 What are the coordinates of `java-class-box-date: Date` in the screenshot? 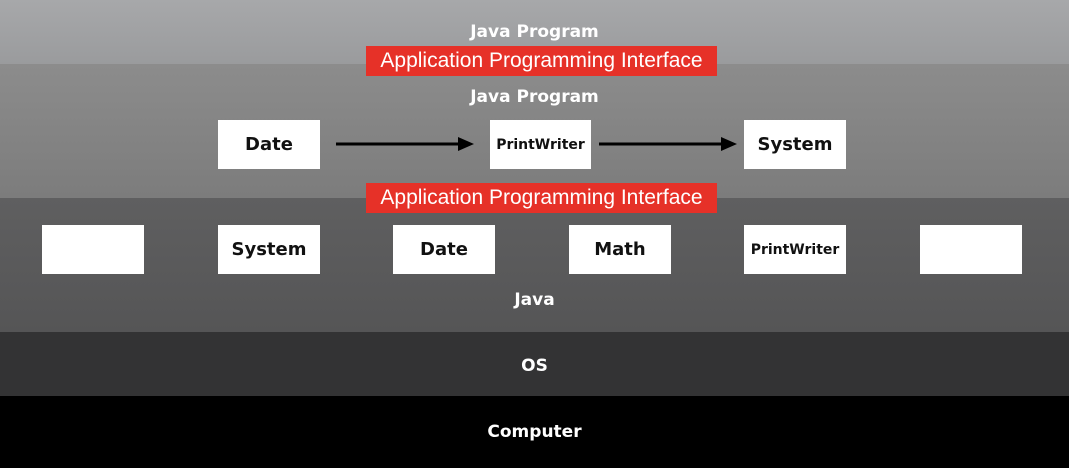 It's located at (444, 249).